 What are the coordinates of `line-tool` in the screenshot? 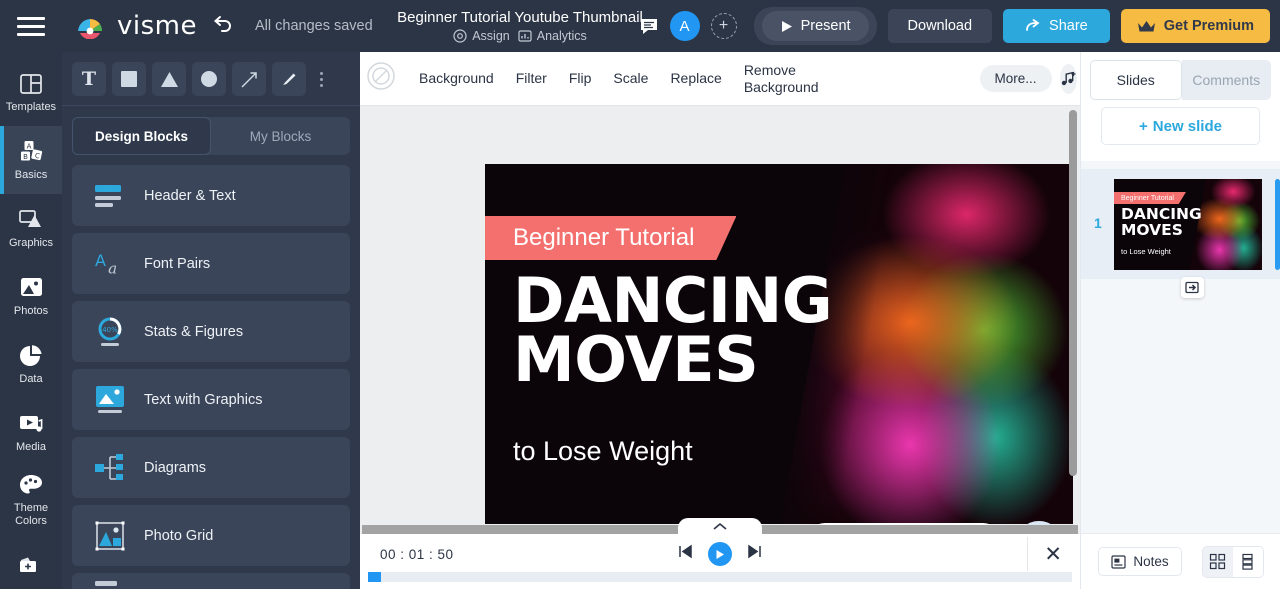 It's located at (249, 79).